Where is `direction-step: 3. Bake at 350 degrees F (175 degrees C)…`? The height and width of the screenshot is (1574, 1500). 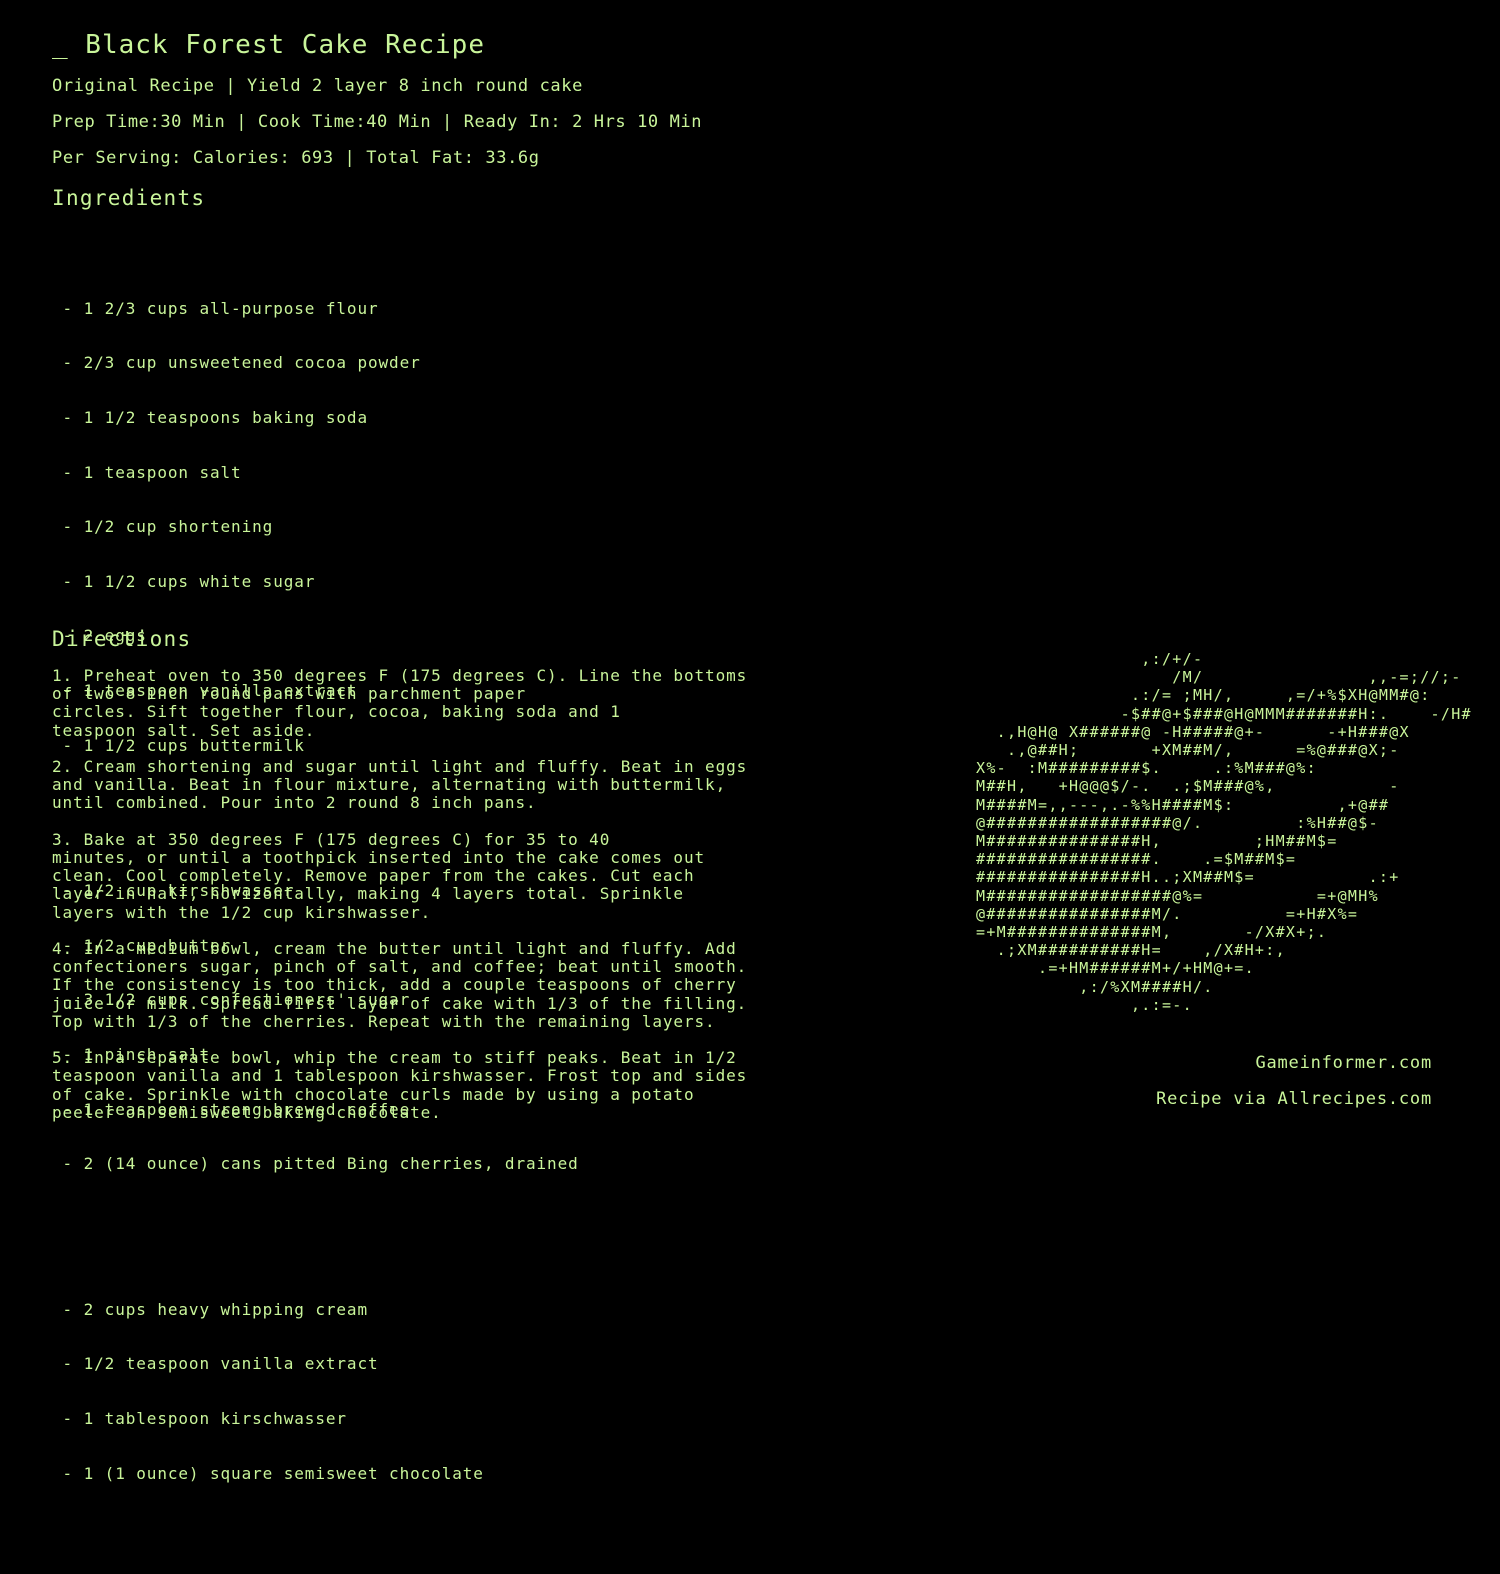 direction-step: 3. Bake at 350 degrees F (175 degrees C)… is located at coordinates (379, 875).